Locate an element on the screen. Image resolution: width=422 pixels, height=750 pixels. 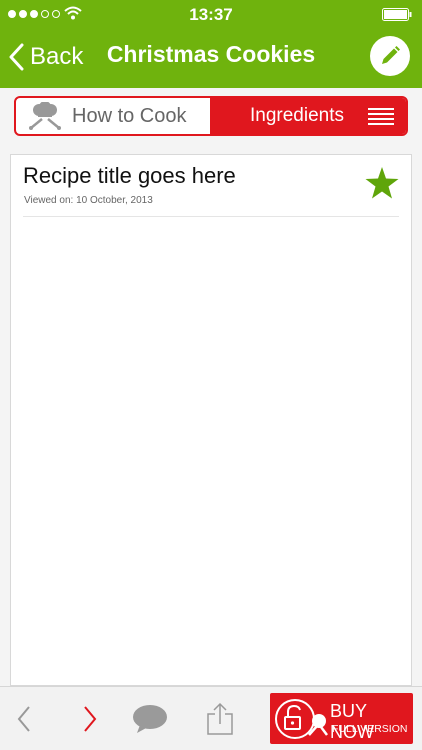
speech-bubble-icon is located at coordinates (150, 719).